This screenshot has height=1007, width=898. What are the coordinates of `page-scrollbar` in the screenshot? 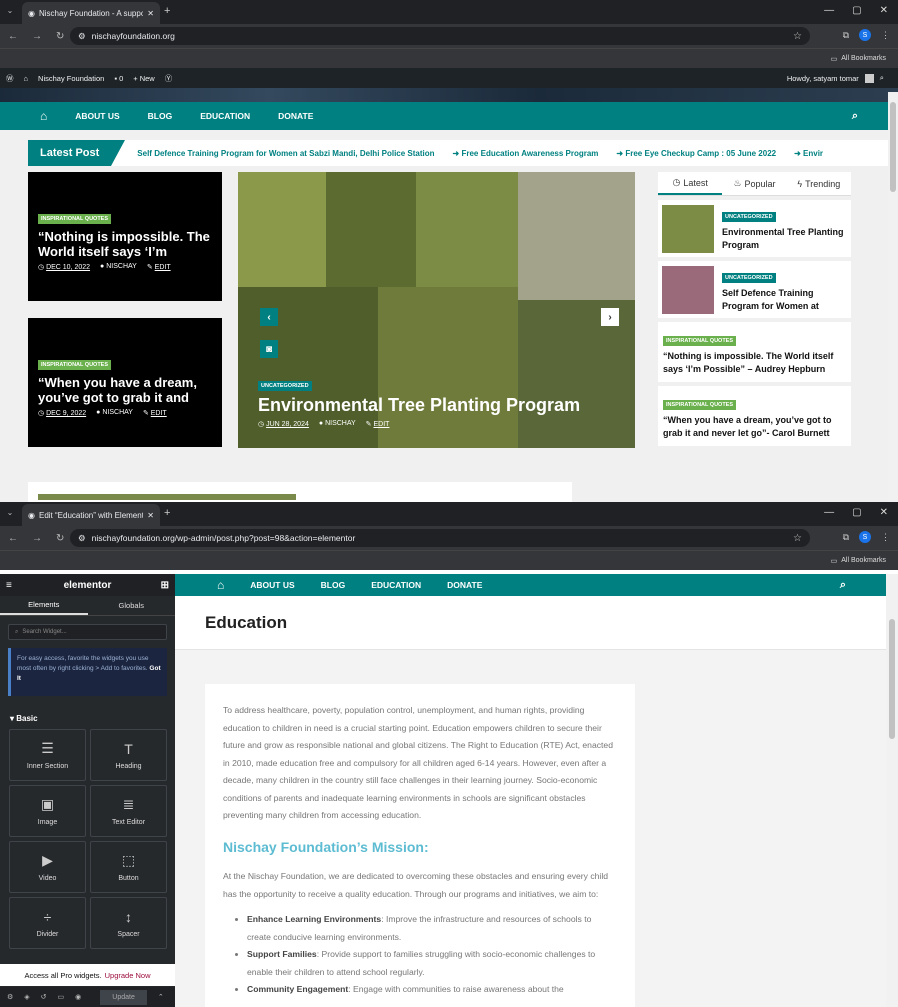 It's located at (893, 297).